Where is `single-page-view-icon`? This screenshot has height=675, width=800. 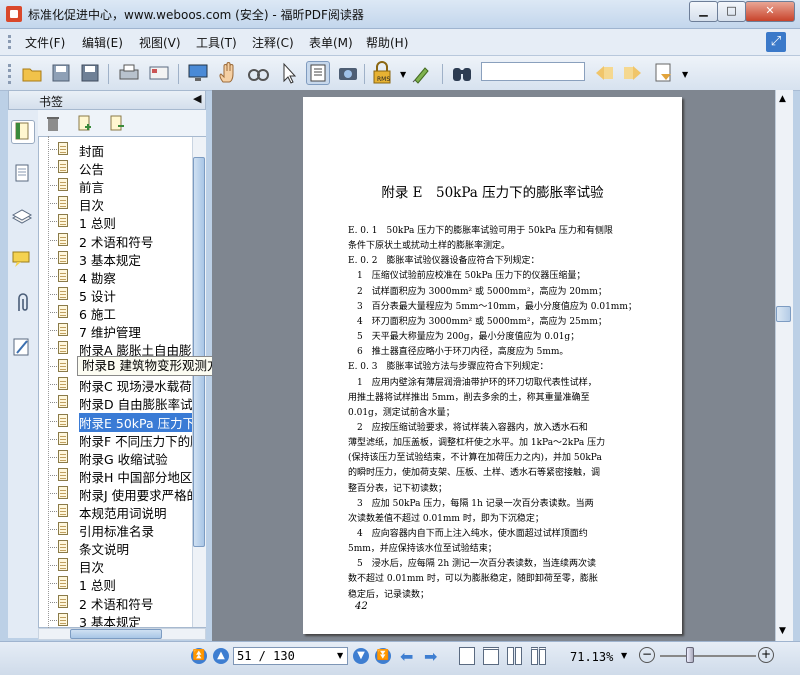 single-page-view-icon is located at coordinates (467, 656).